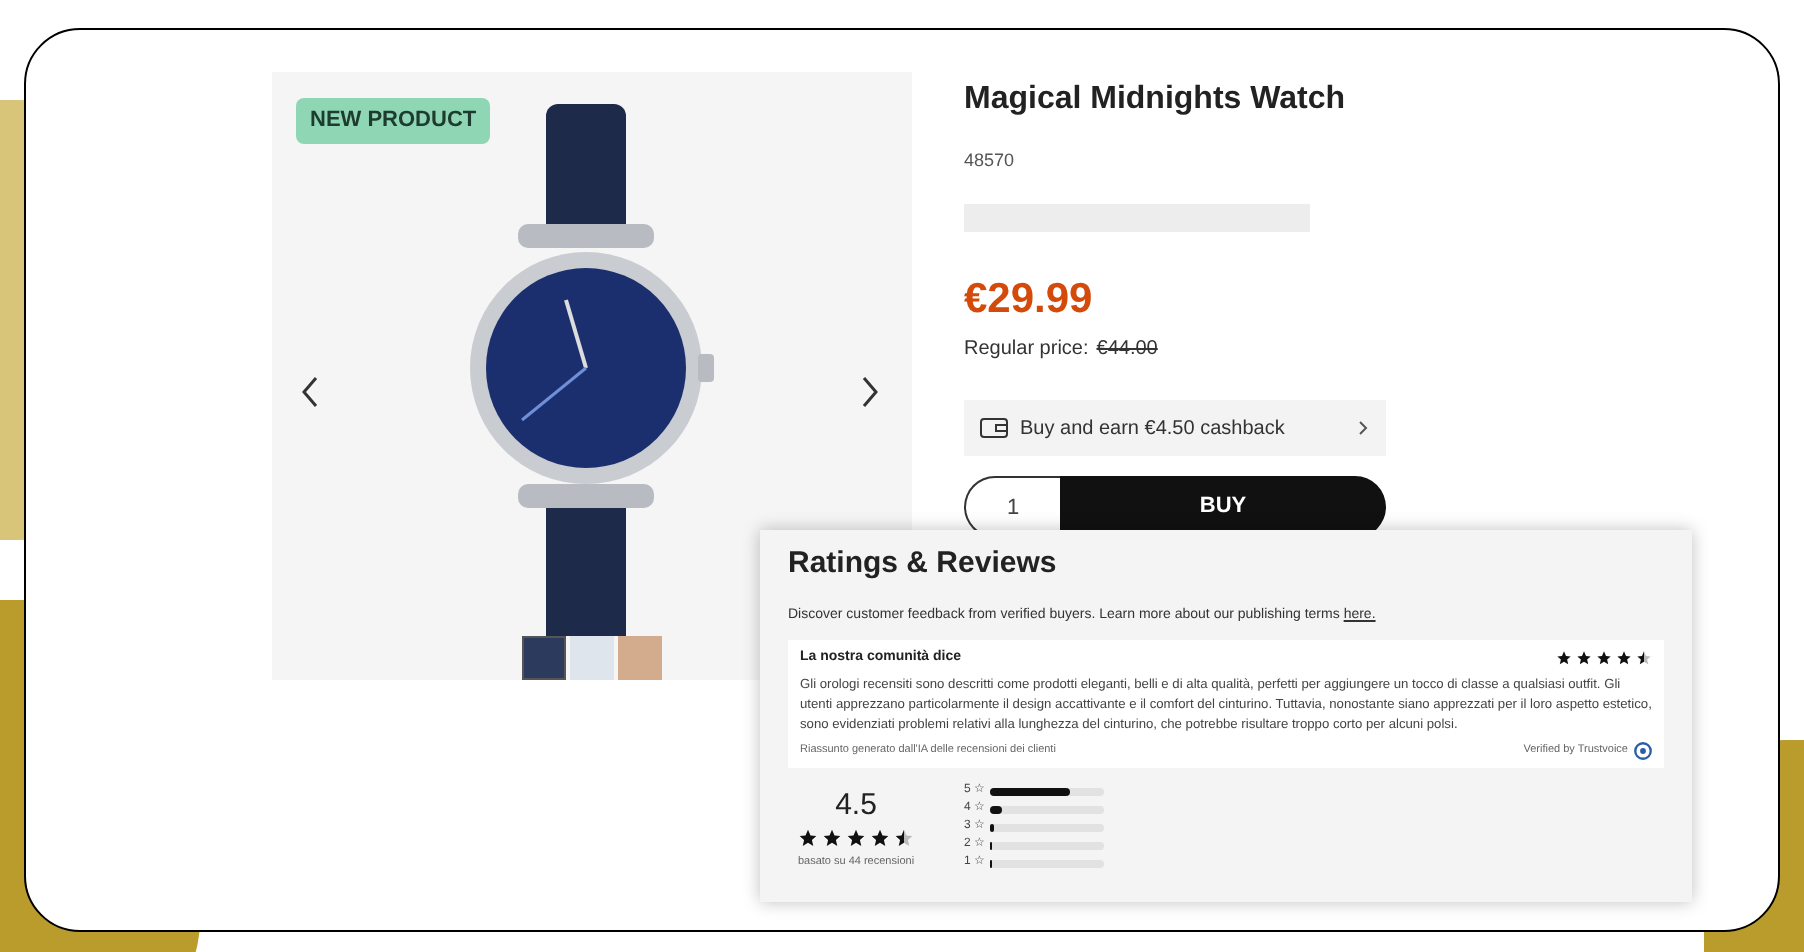  Describe the element at coordinates (923, 564) in the screenshot. I see `reviews-title: Ratings & Reviews` at that location.